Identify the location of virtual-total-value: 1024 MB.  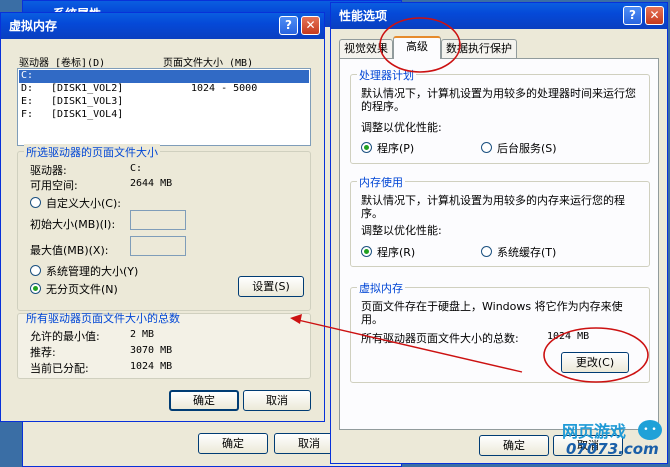
(568, 336).